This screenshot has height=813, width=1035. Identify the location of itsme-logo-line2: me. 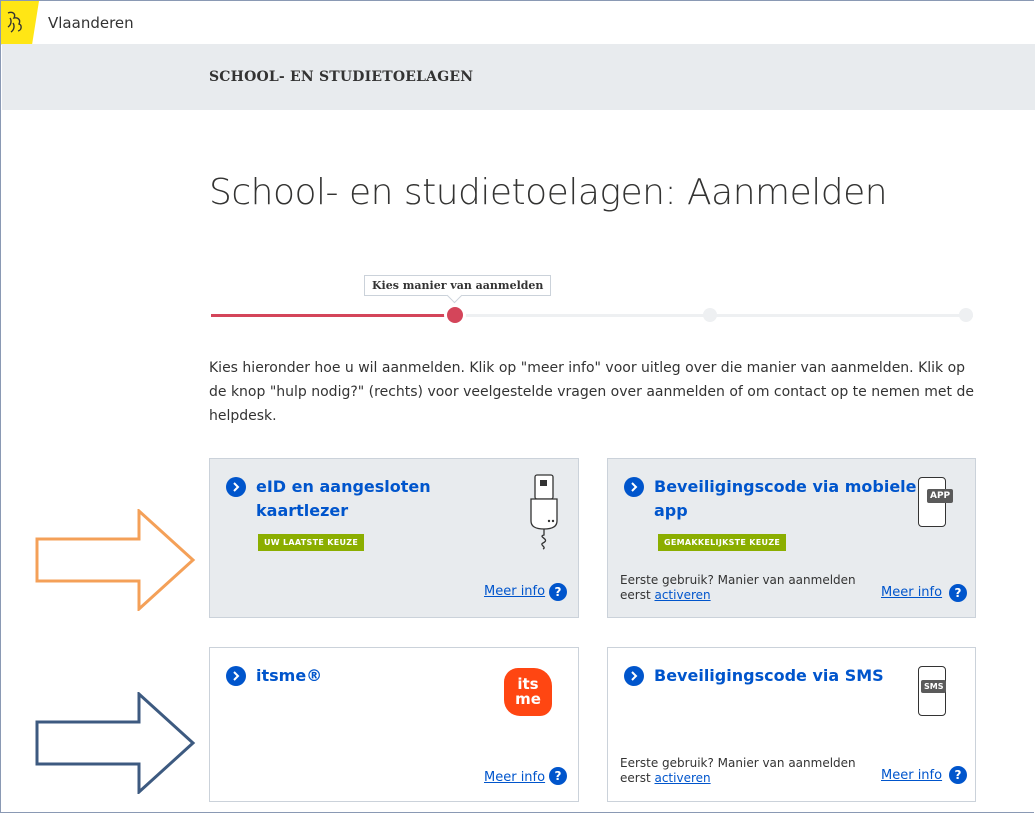
(528, 699).